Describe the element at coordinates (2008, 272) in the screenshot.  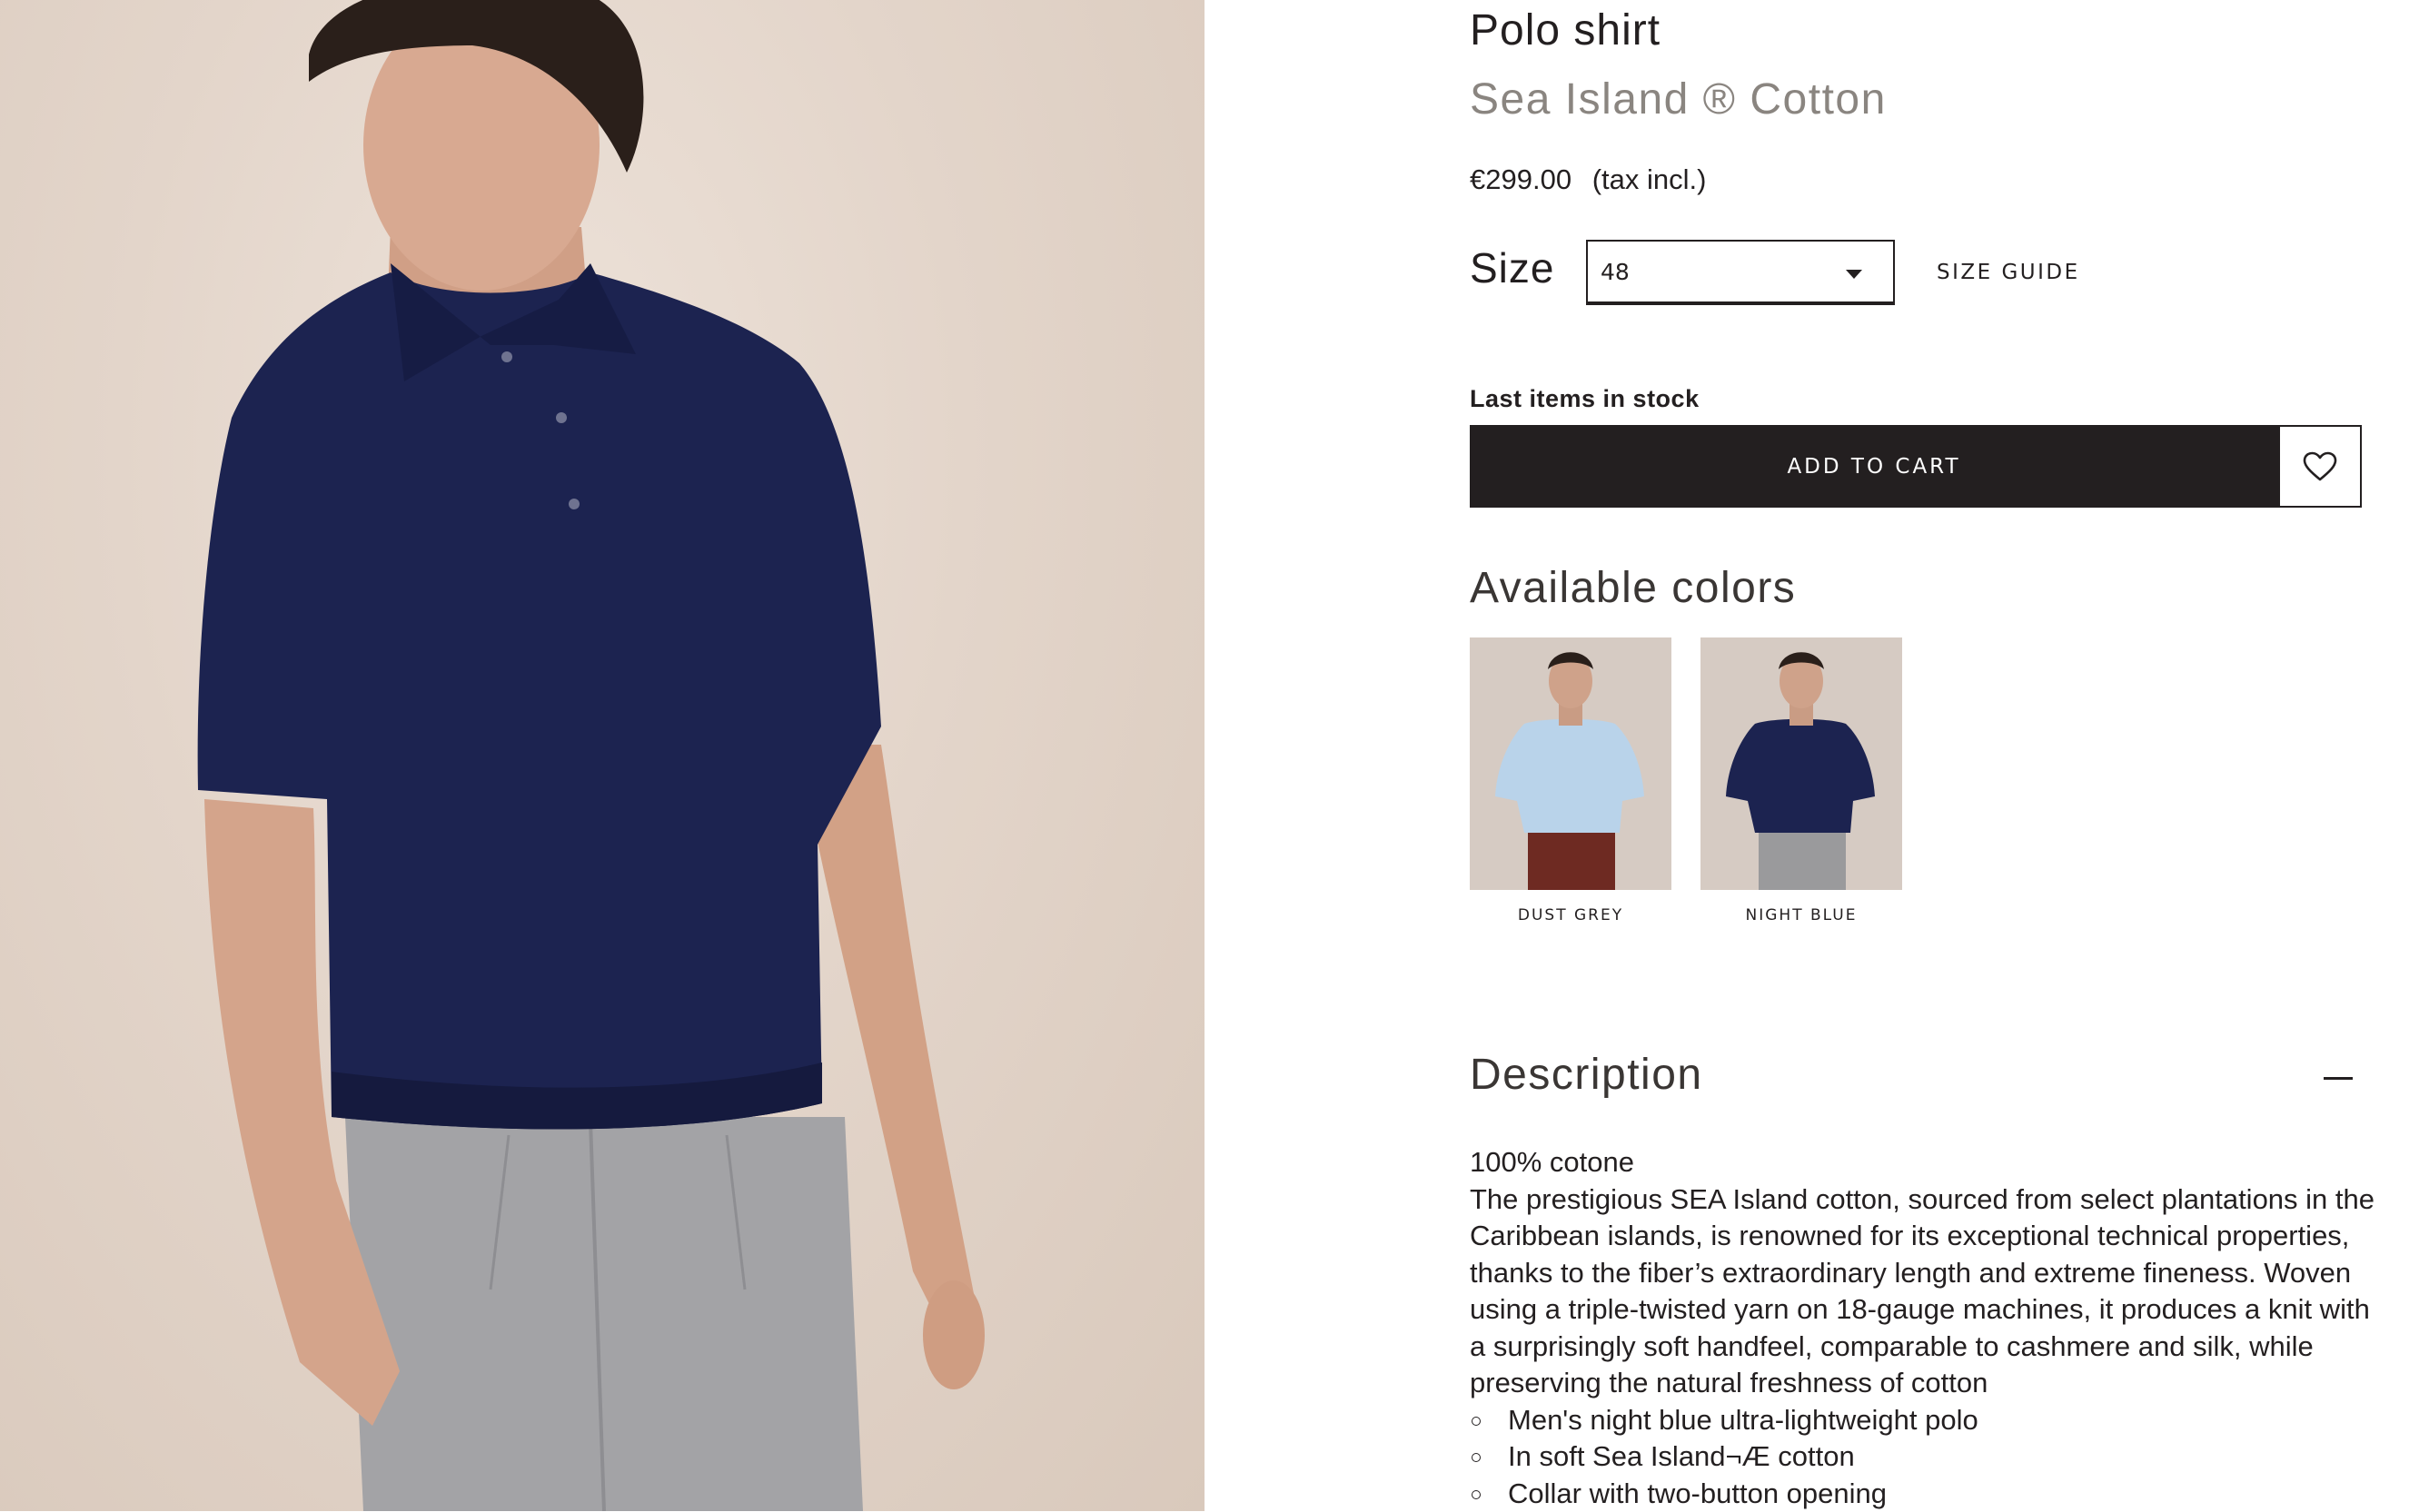
I see `size-guide-link: SIZE GUIDE` at that location.